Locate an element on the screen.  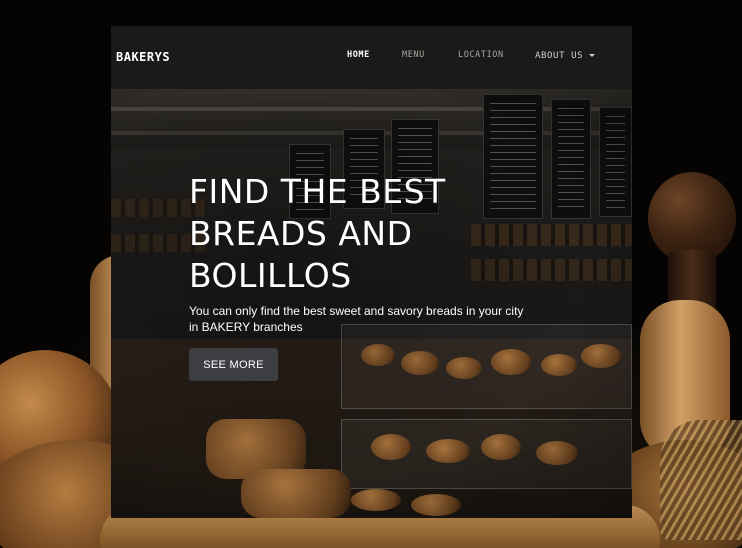
nav-about-us-dropdown: ABOUT US is located at coordinates (565, 56).